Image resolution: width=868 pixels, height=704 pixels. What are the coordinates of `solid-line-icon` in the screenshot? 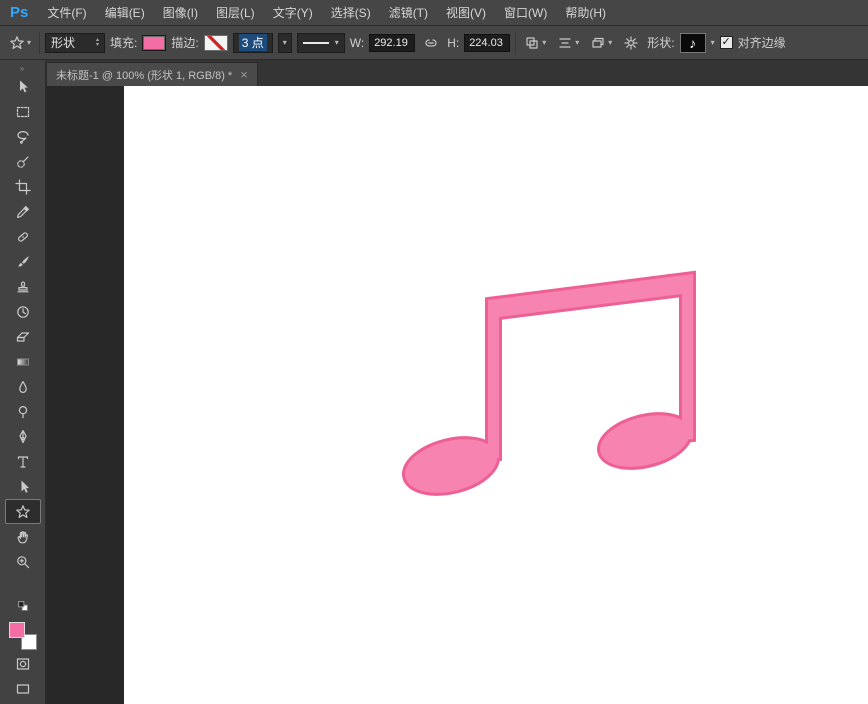 It's located at (315, 42).